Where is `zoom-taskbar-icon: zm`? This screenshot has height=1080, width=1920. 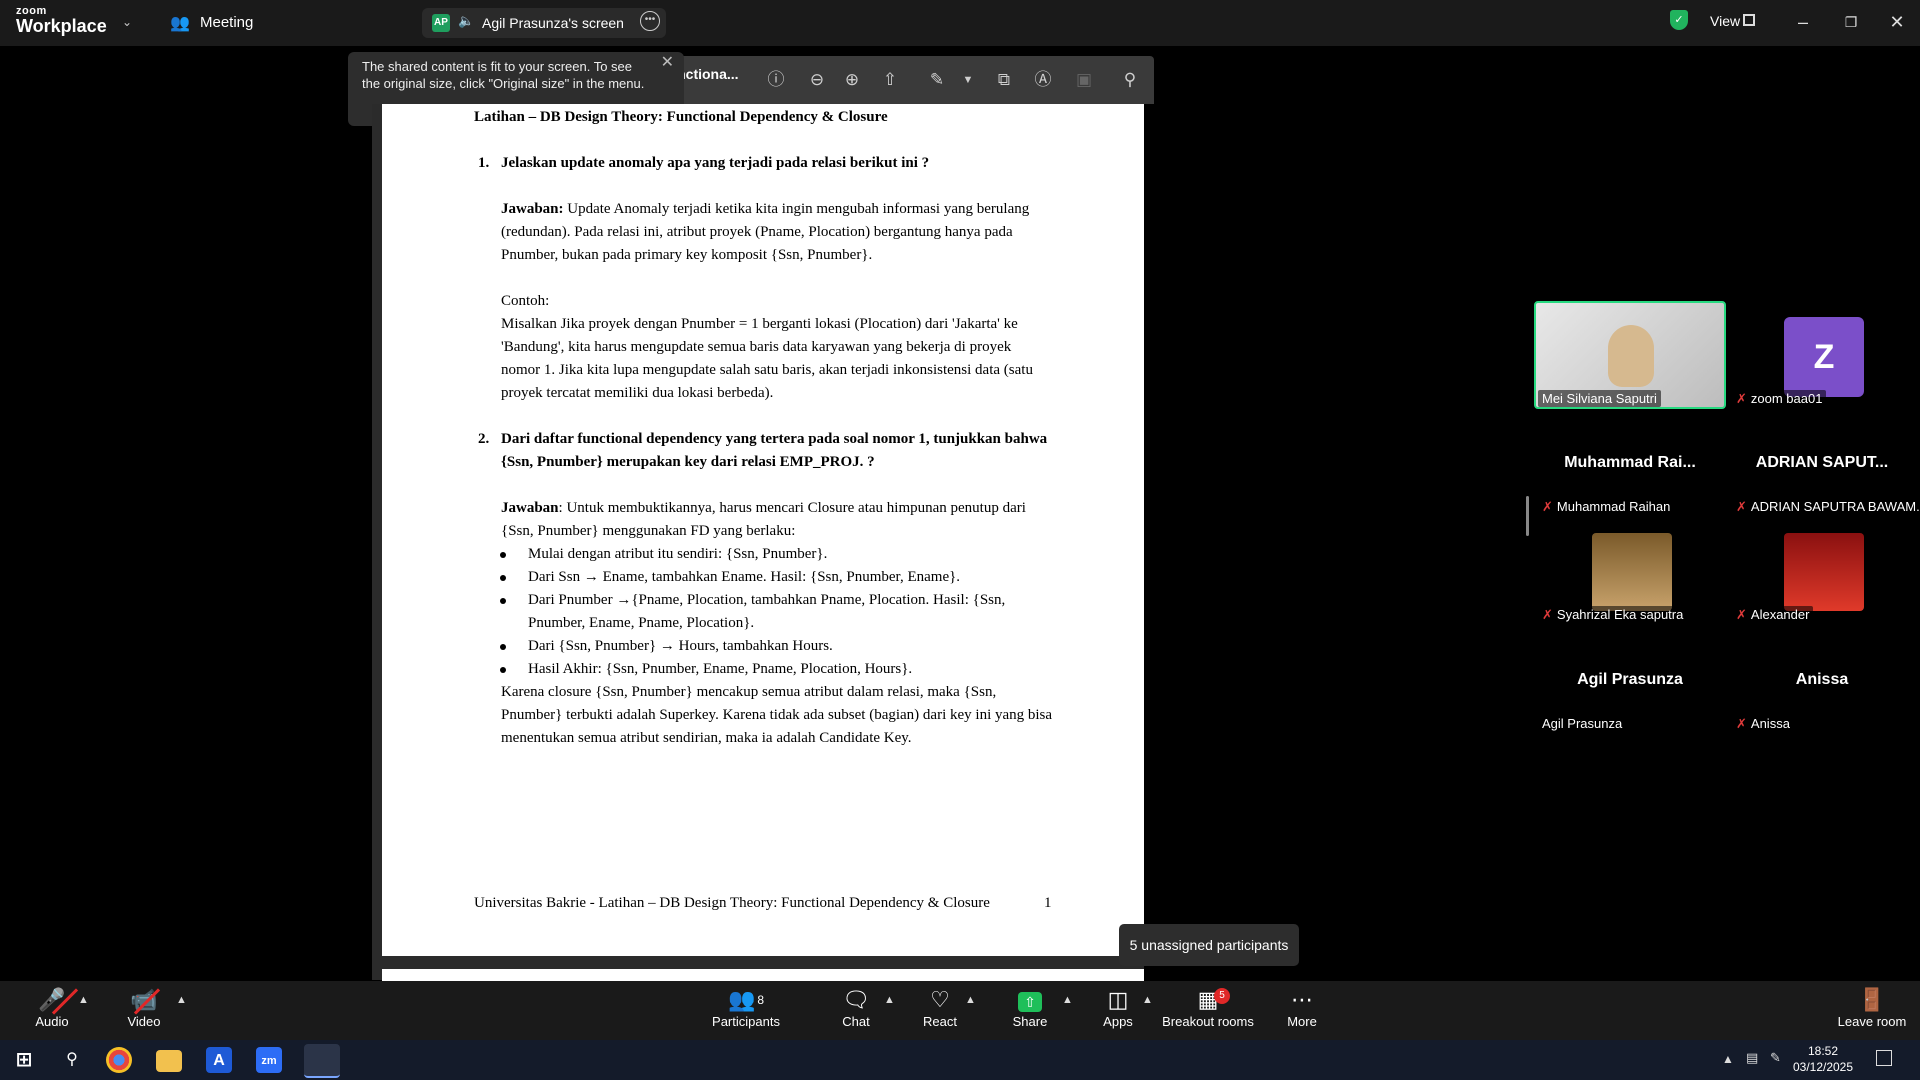 zoom-taskbar-icon: zm is located at coordinates (269, 1060).